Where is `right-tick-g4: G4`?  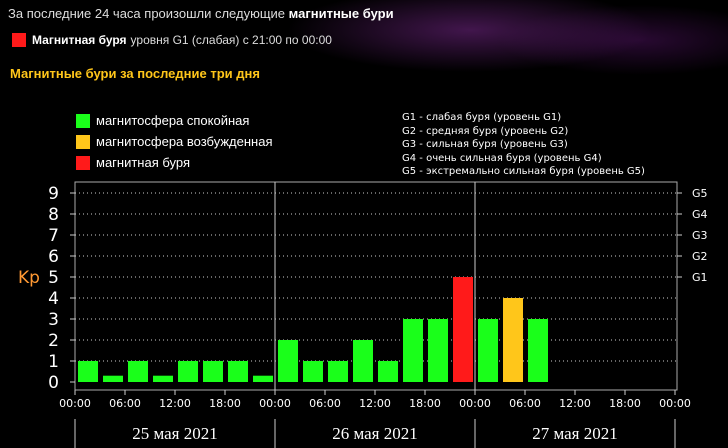 right-tick-g4: G4 is located at coordinates (700, 214).